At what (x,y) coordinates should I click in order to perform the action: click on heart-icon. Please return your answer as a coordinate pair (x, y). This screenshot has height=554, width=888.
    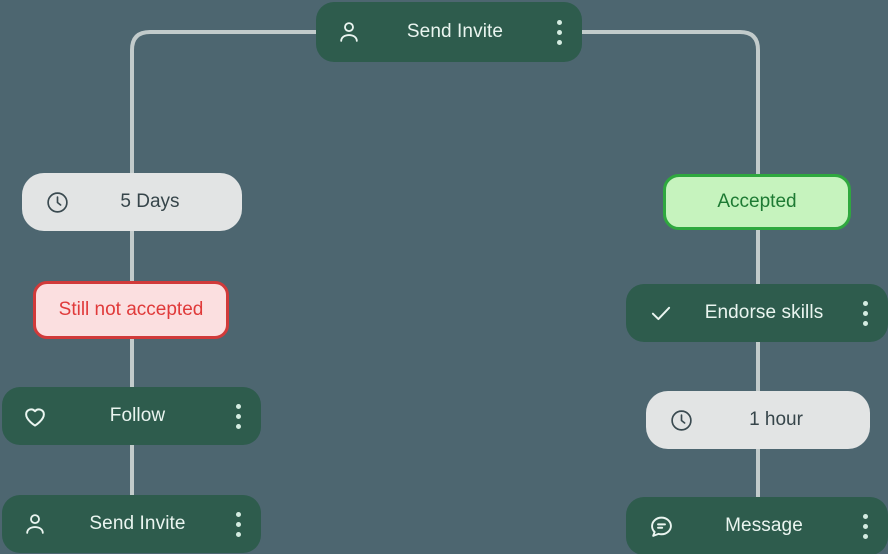
    Looking at the image, I should click on (35, 416).